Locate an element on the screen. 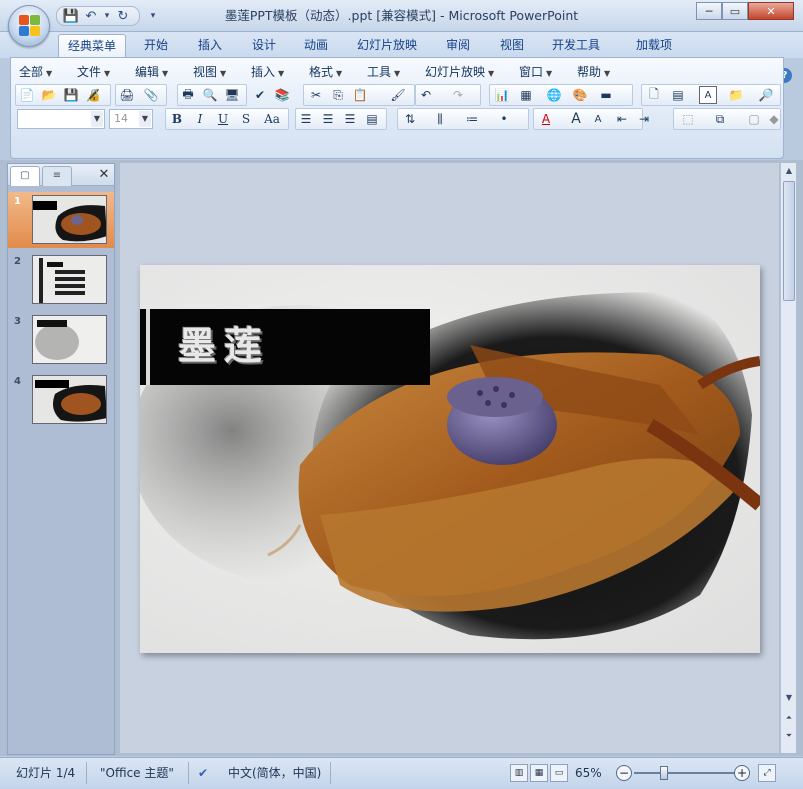 The width and height of the screenshot is (803, 789). print-preview-icon: 🖨 is located at coordinates (127, 95).